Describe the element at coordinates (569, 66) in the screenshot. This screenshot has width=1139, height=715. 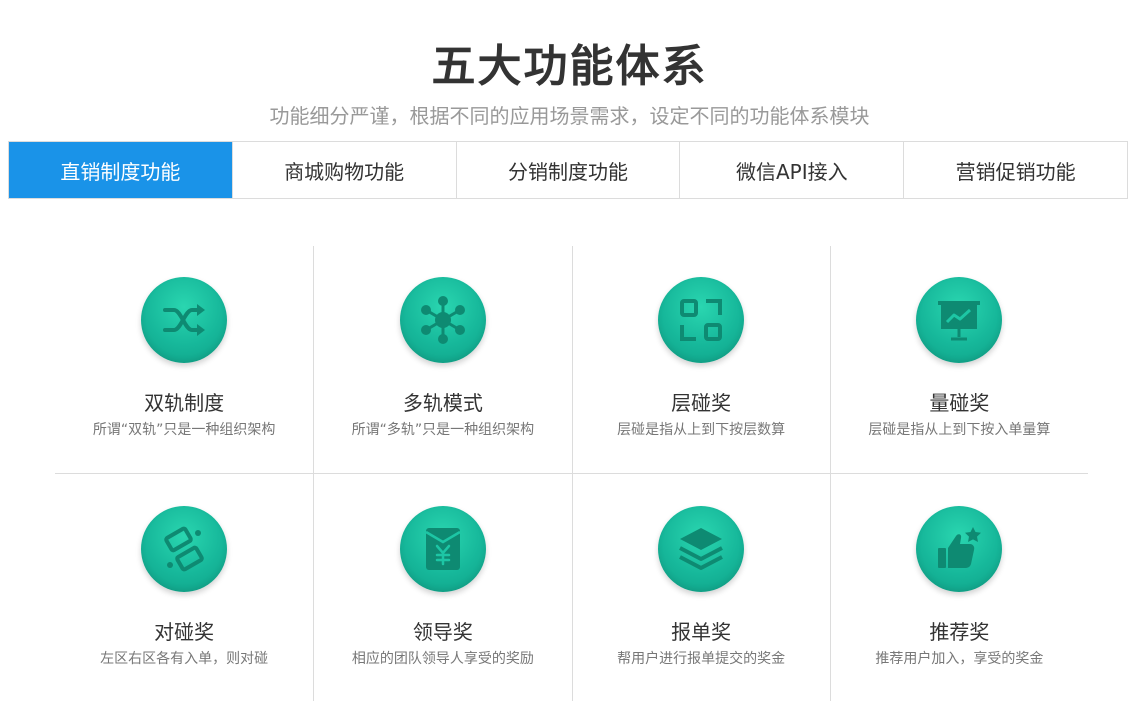
I see `page-title: 五大功能体系` at that location.